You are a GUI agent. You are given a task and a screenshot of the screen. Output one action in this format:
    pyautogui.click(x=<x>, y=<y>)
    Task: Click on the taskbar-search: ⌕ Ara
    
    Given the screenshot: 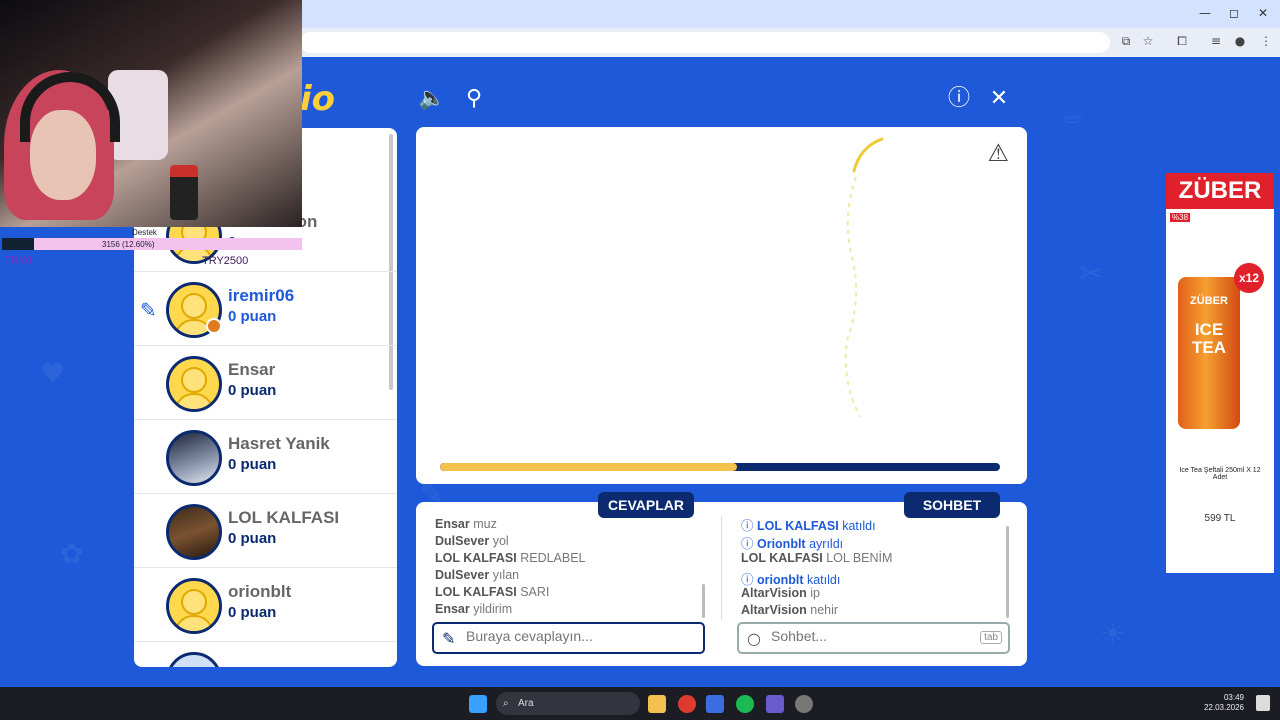 What is the action you would take?
    pyautogui.click(x=568, y=703)
    